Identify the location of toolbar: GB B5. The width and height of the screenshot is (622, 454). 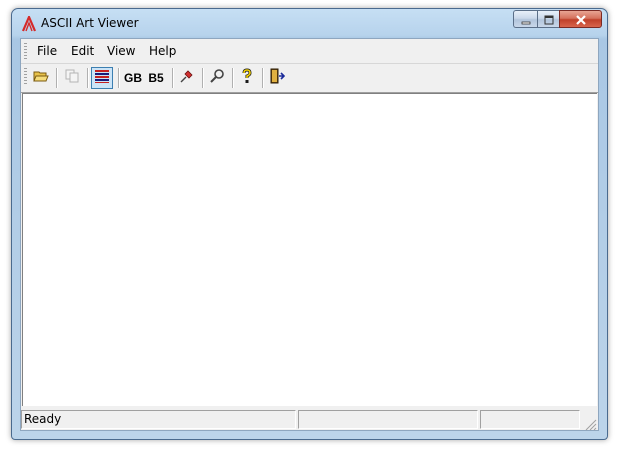
(309, 78).